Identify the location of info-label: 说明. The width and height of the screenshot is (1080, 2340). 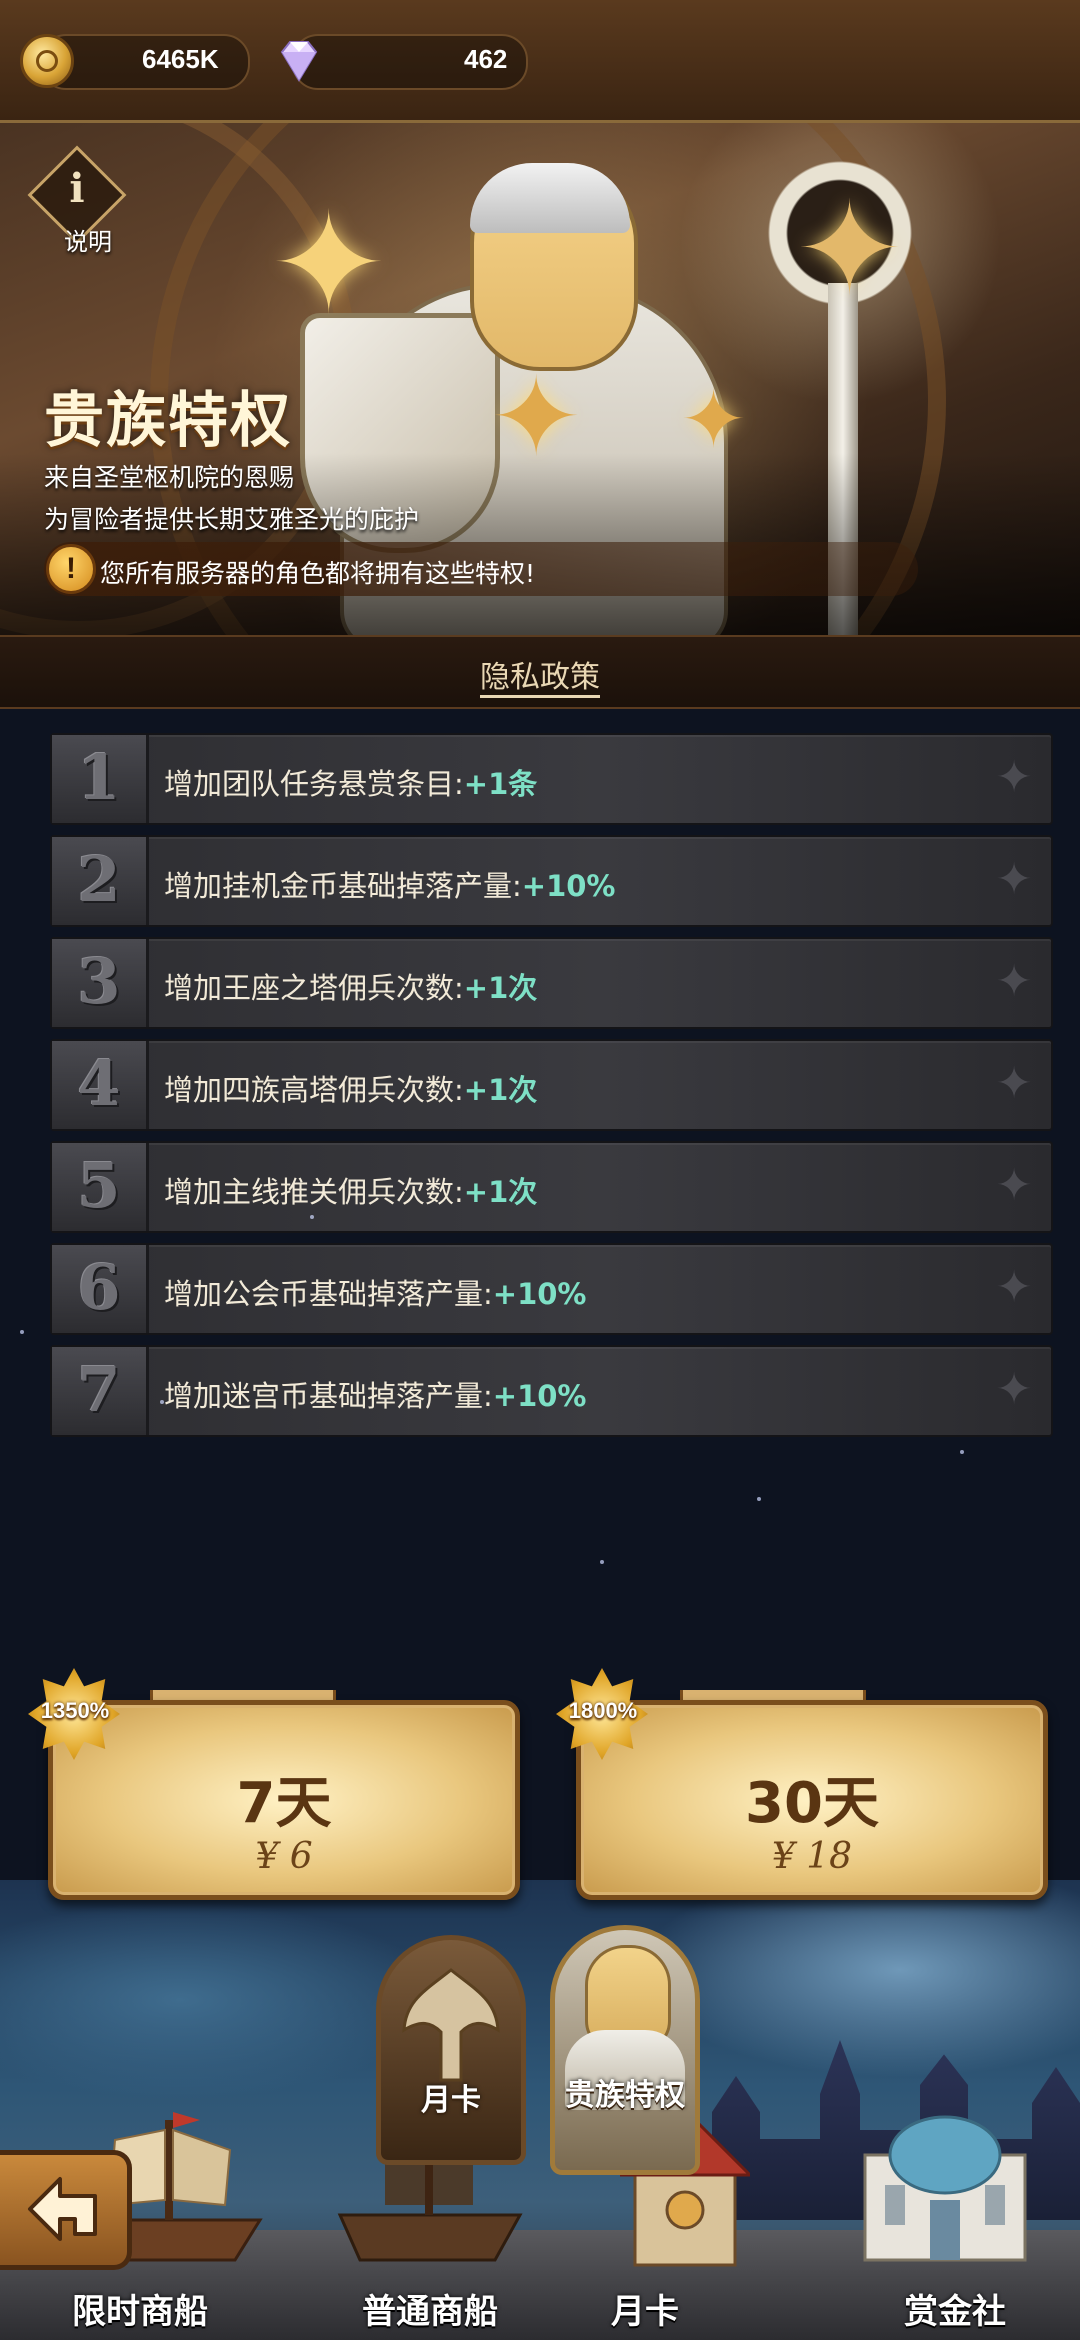
(88, 242).